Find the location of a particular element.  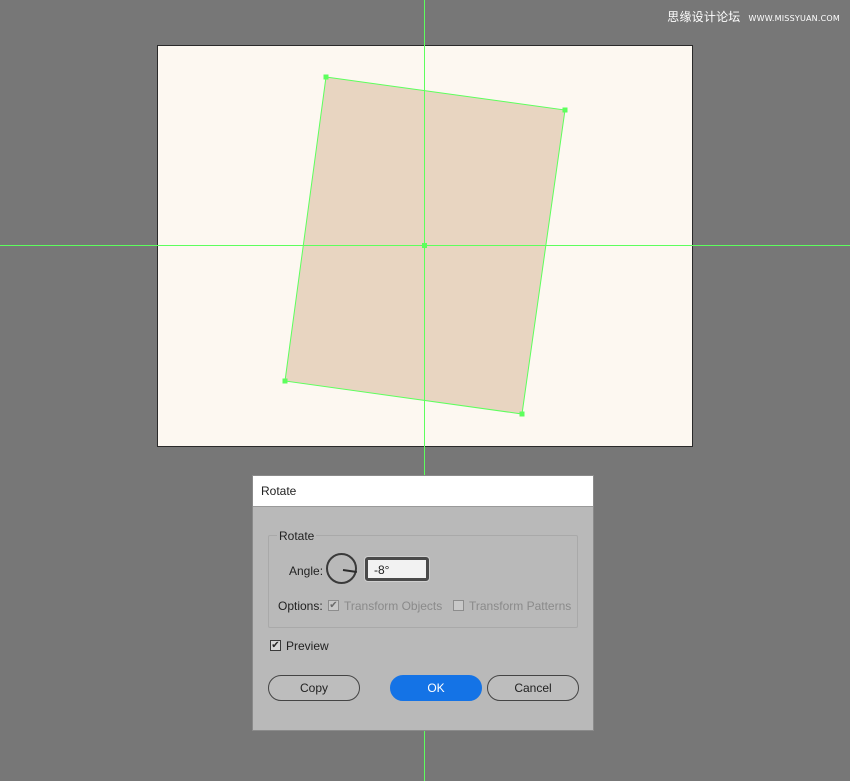

watermark-text: 思缘设计论坛 is located at coordinates (704, 17).